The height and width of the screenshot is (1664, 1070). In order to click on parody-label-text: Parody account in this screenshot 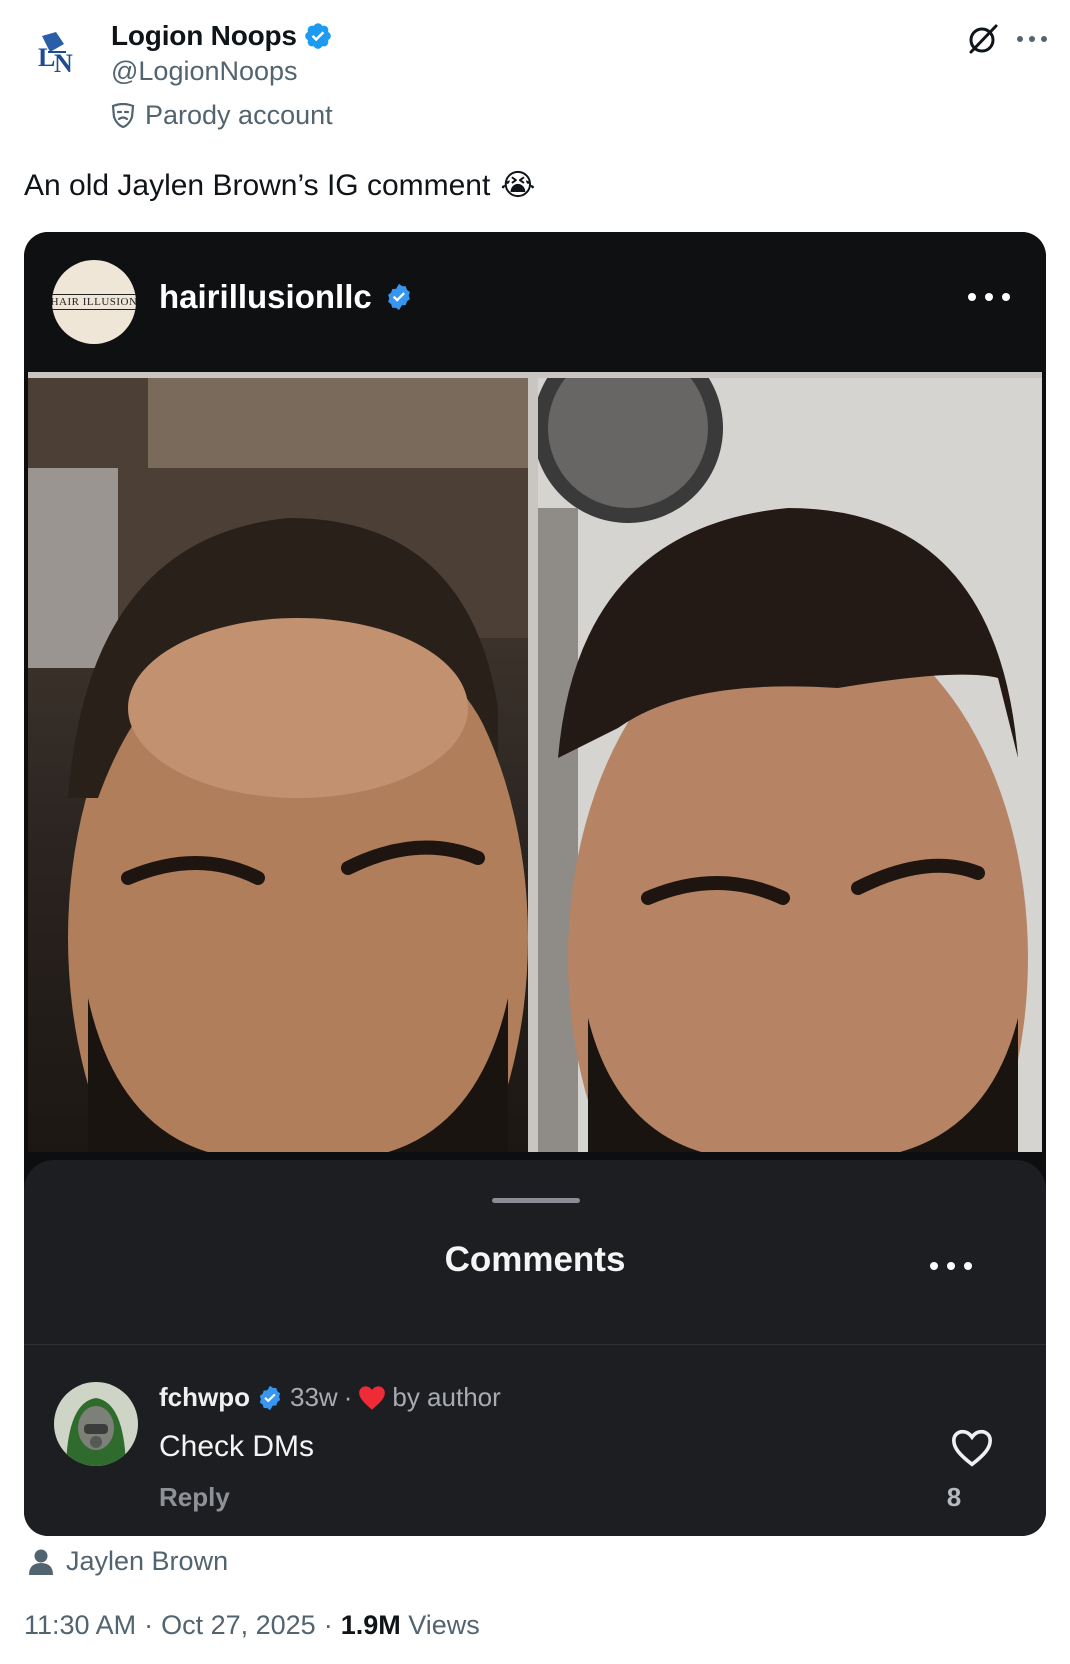, I will do `click(239, 115)`.